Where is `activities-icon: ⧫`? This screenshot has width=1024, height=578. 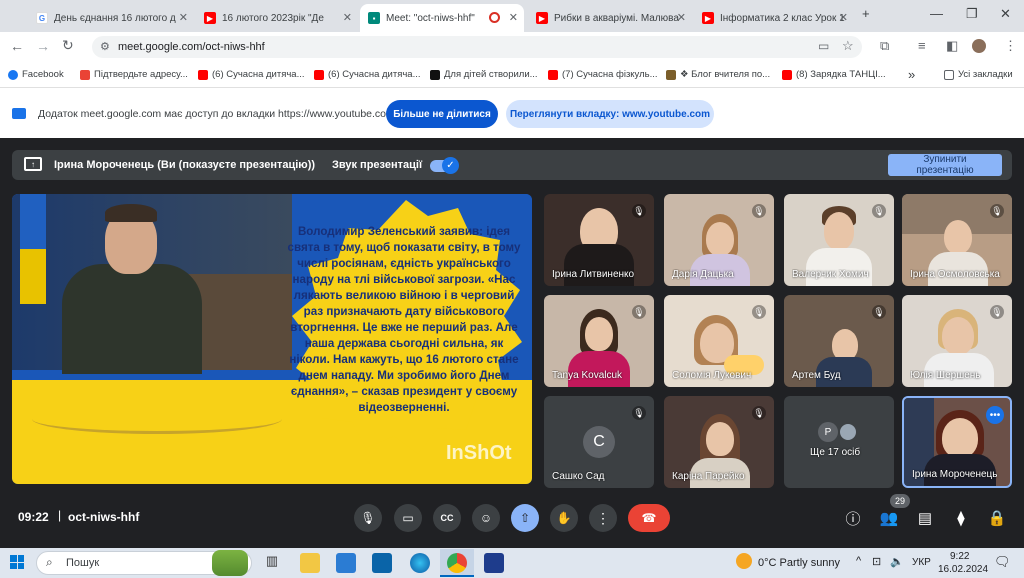
activities-icon: ⧫ is located at coordinates (961, 518).